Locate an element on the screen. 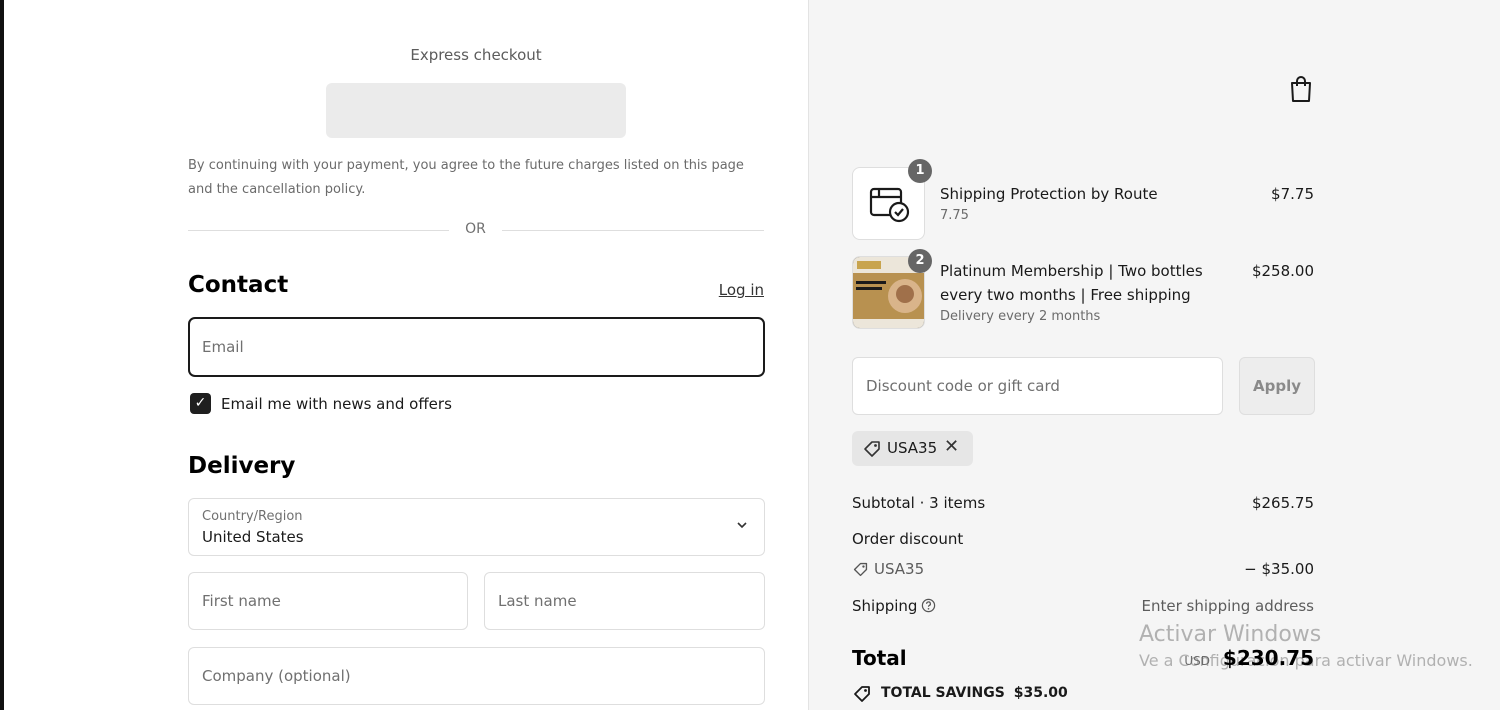 The height and width of the screenshot is (710, 1500). discount-code-label: USA35 is located at coordinates (899, 569).